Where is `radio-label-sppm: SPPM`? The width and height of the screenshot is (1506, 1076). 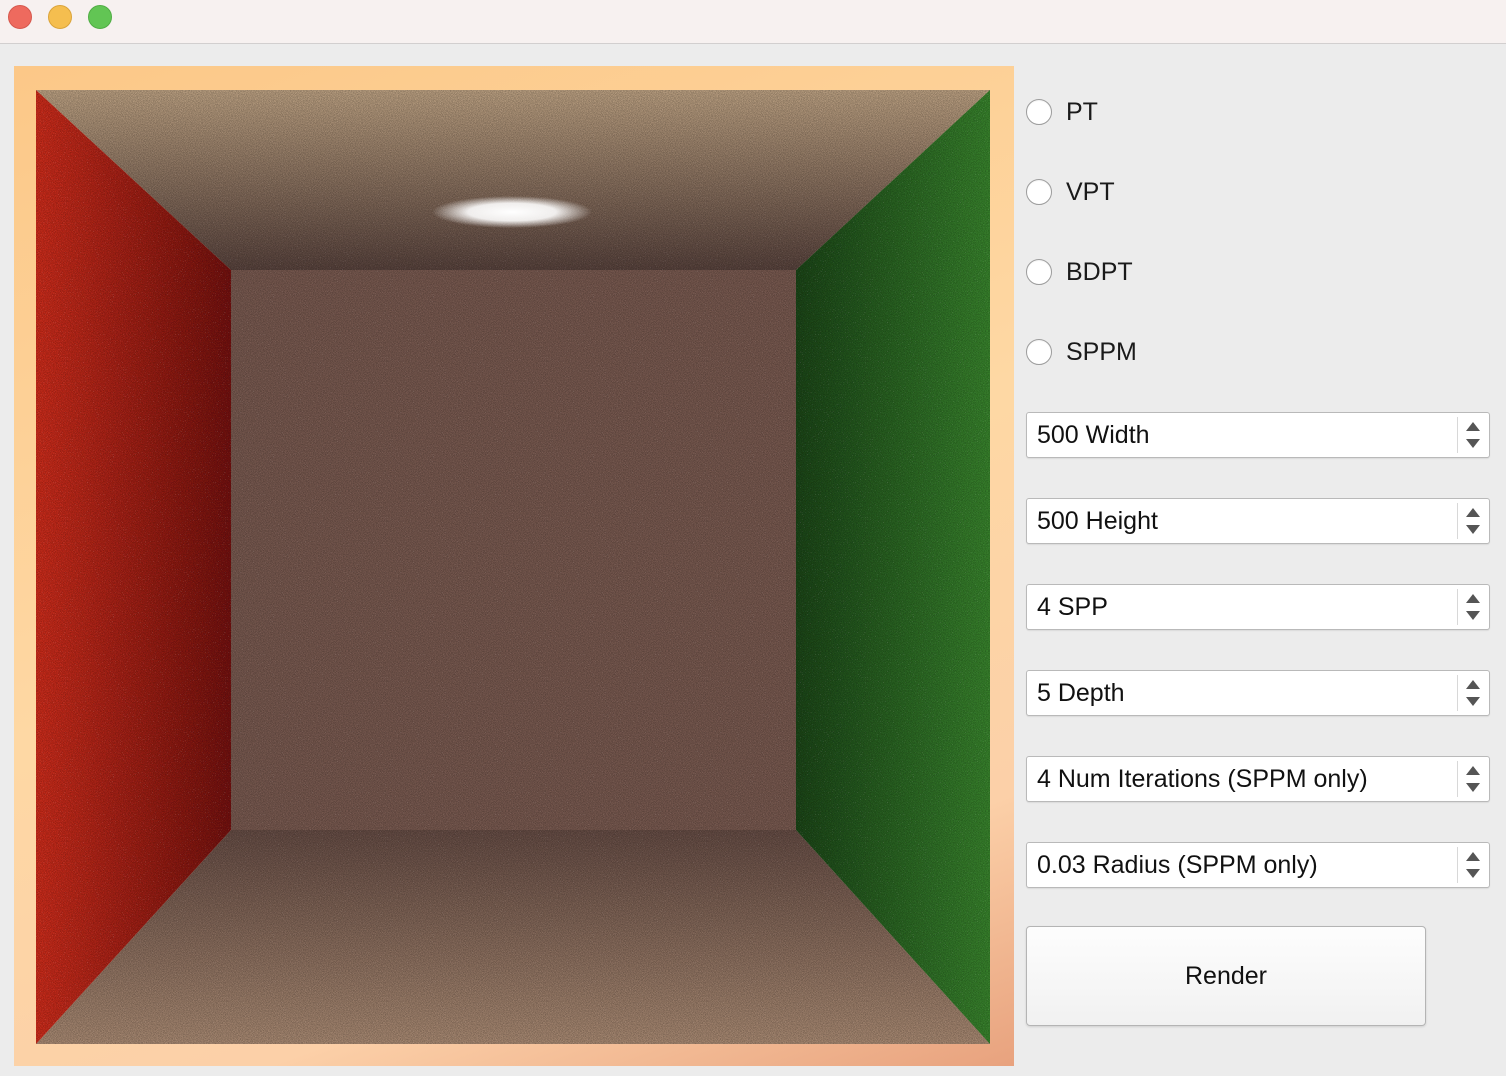
radio-label-sppm: SPPM is located at coordinates (1101, 351).